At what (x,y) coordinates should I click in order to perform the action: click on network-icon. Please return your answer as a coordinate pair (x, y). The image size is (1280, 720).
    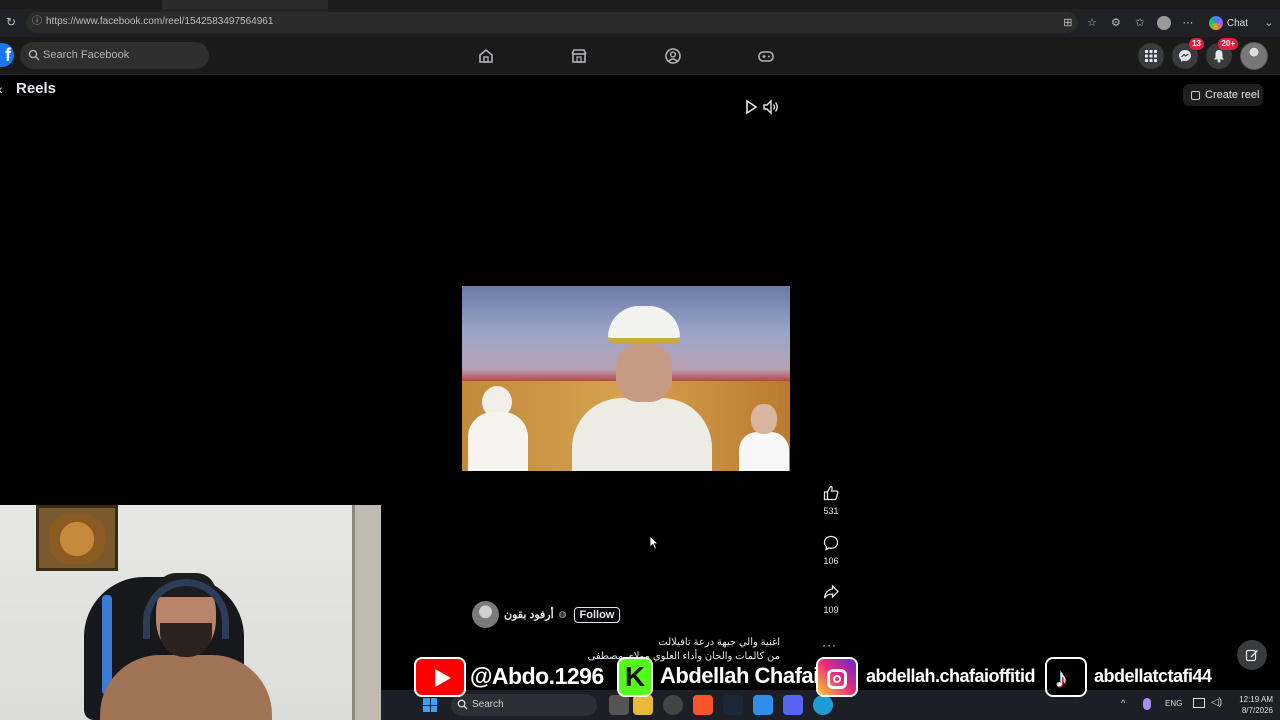
    Looking at the image, I should click on (1199, 703).